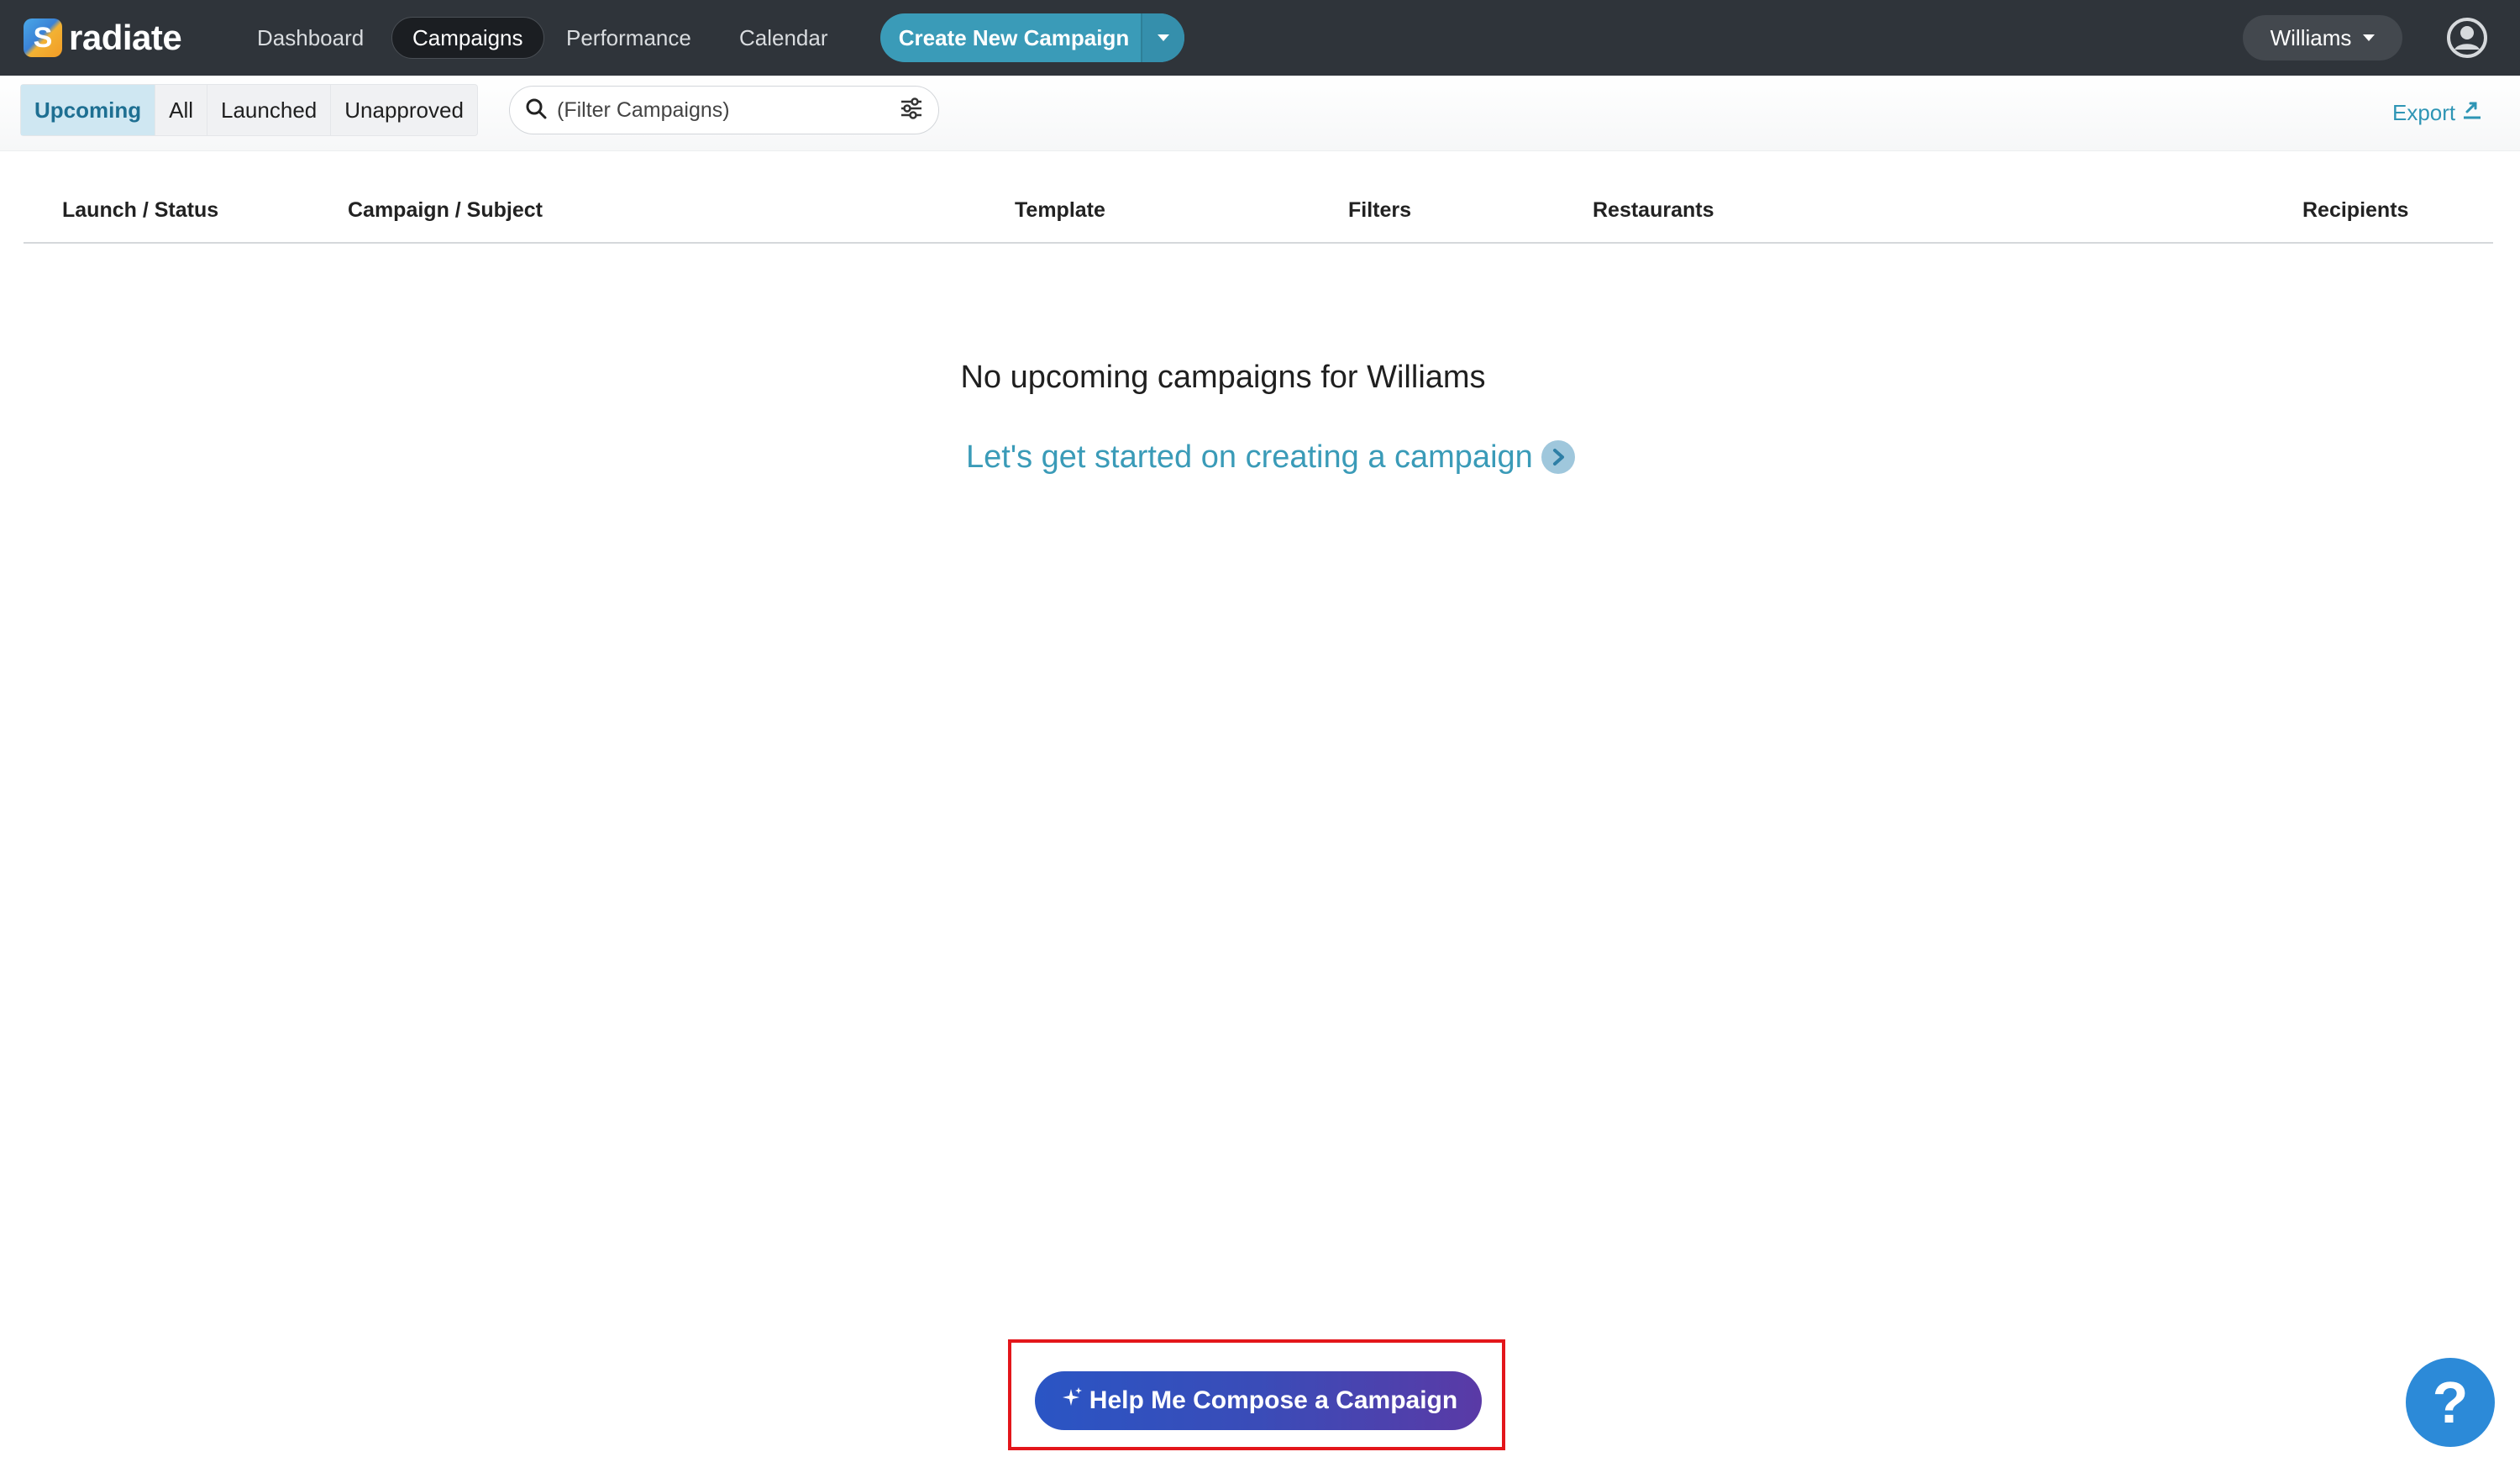 The width and height of the screenshot is (2520, 1457). Describe the element at coordinates (2472, 113) in the screenshot. I see `export-icon` at that location.